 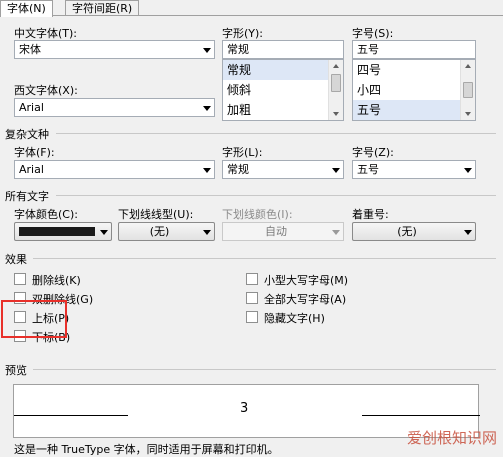 What do you see at coordinates (305, 299) in the screenshot?
I see `all-caps-label: 全部大写字母(A)` at bounding box center [305, 299].